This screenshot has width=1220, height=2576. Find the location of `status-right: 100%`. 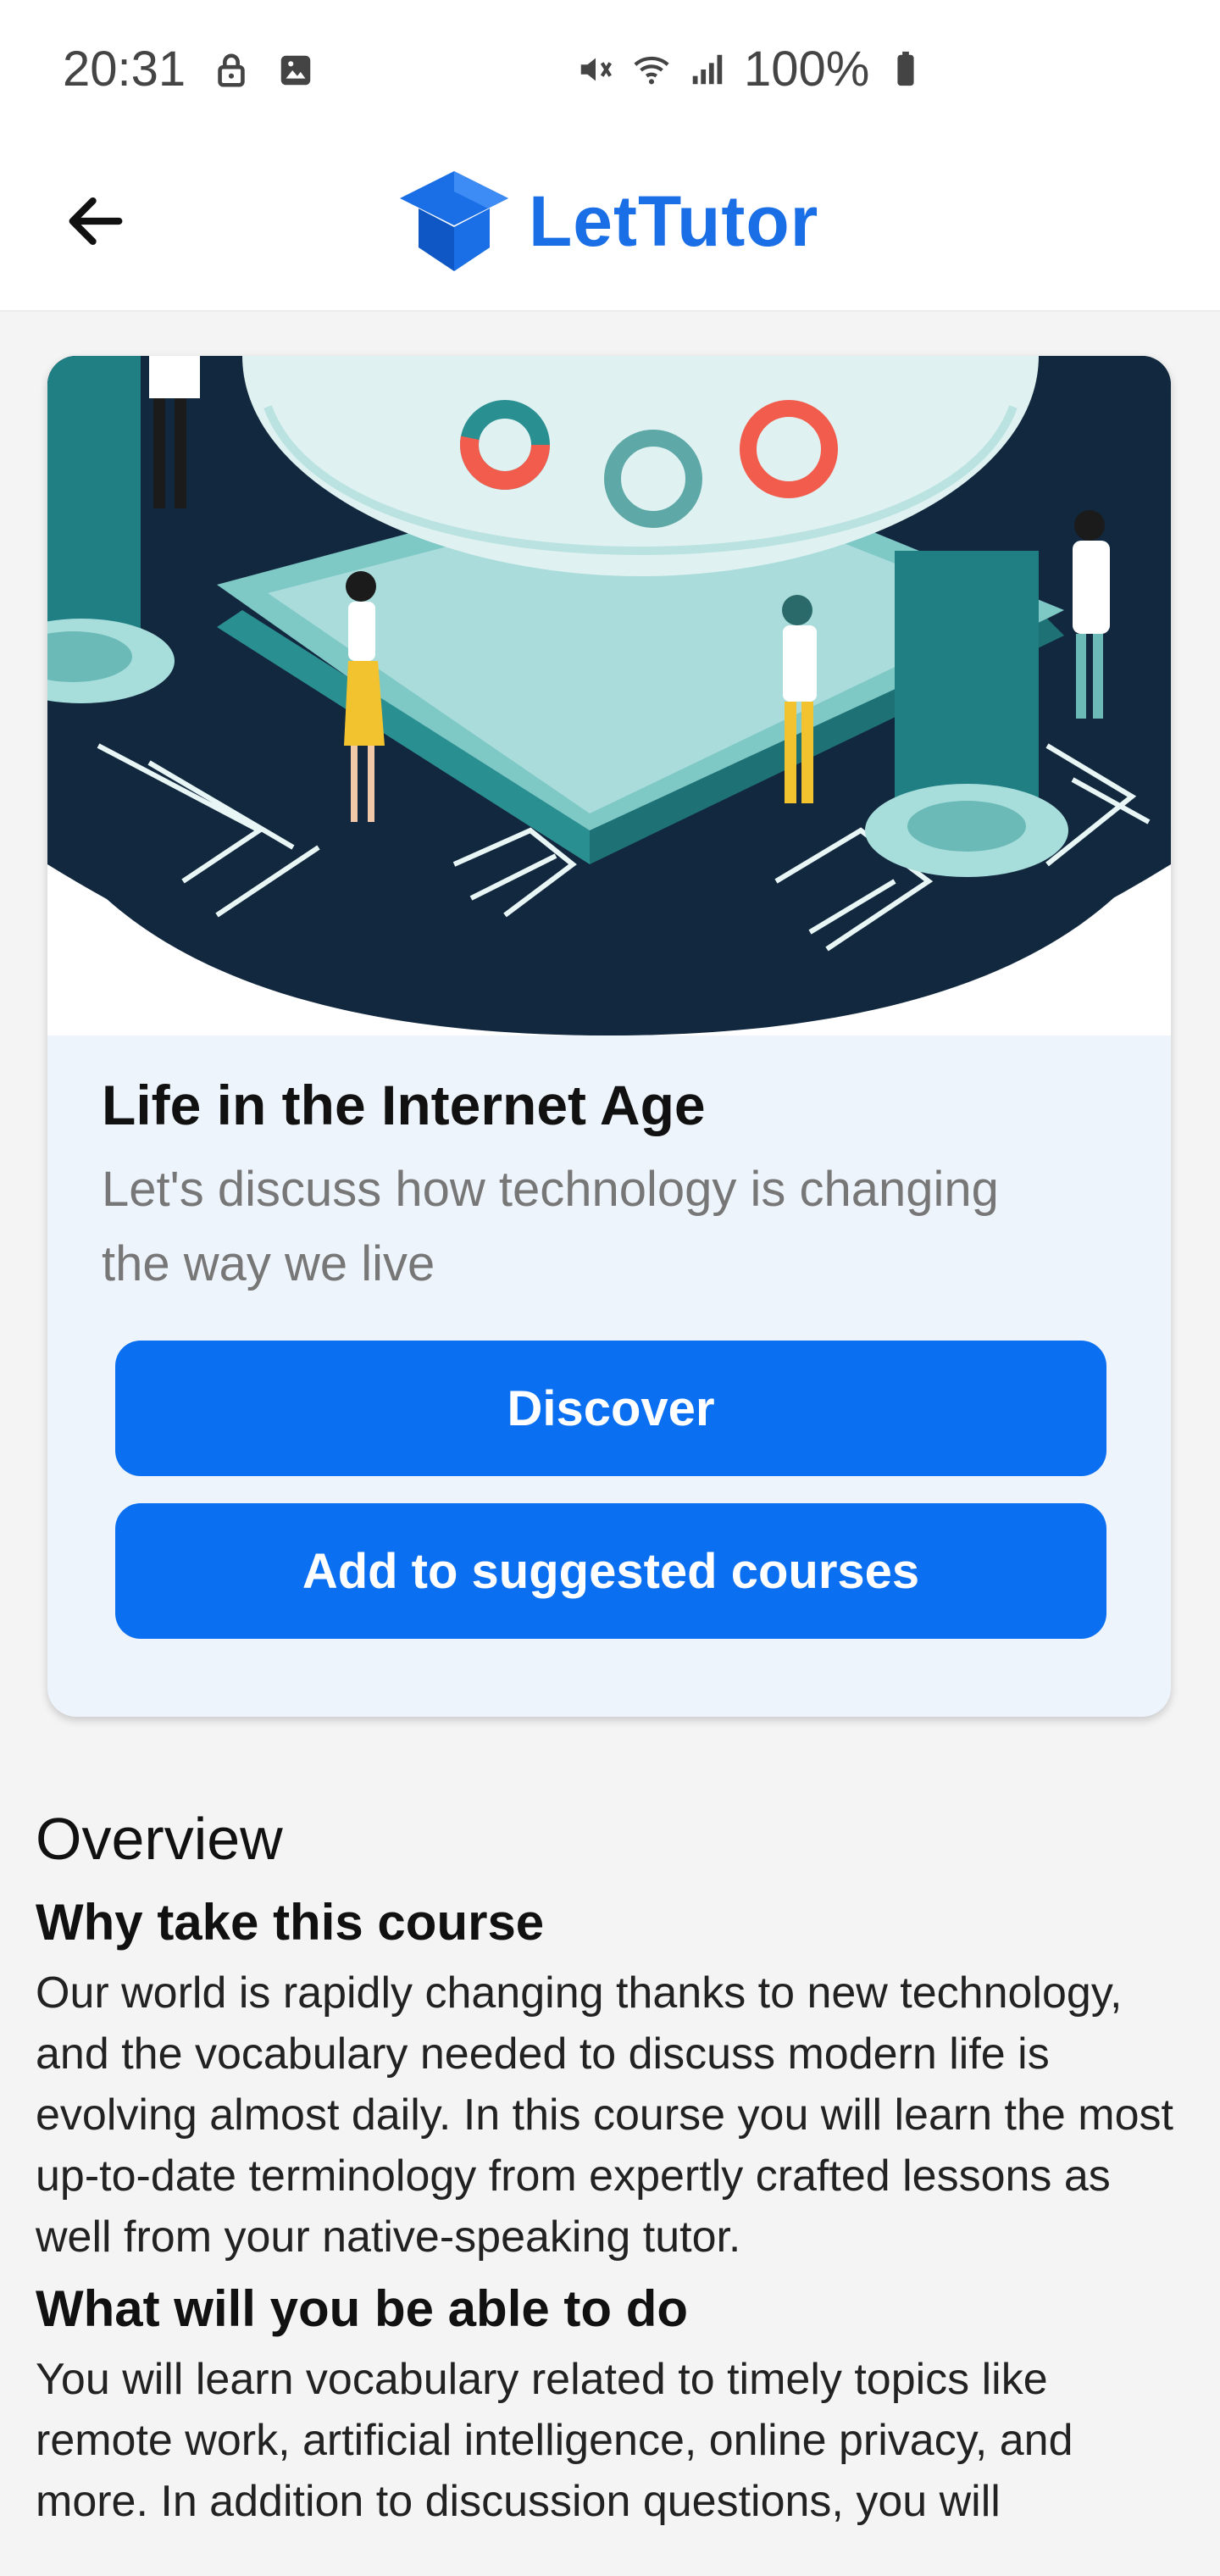

status-right: 100% is located at coordinates (750, 69).